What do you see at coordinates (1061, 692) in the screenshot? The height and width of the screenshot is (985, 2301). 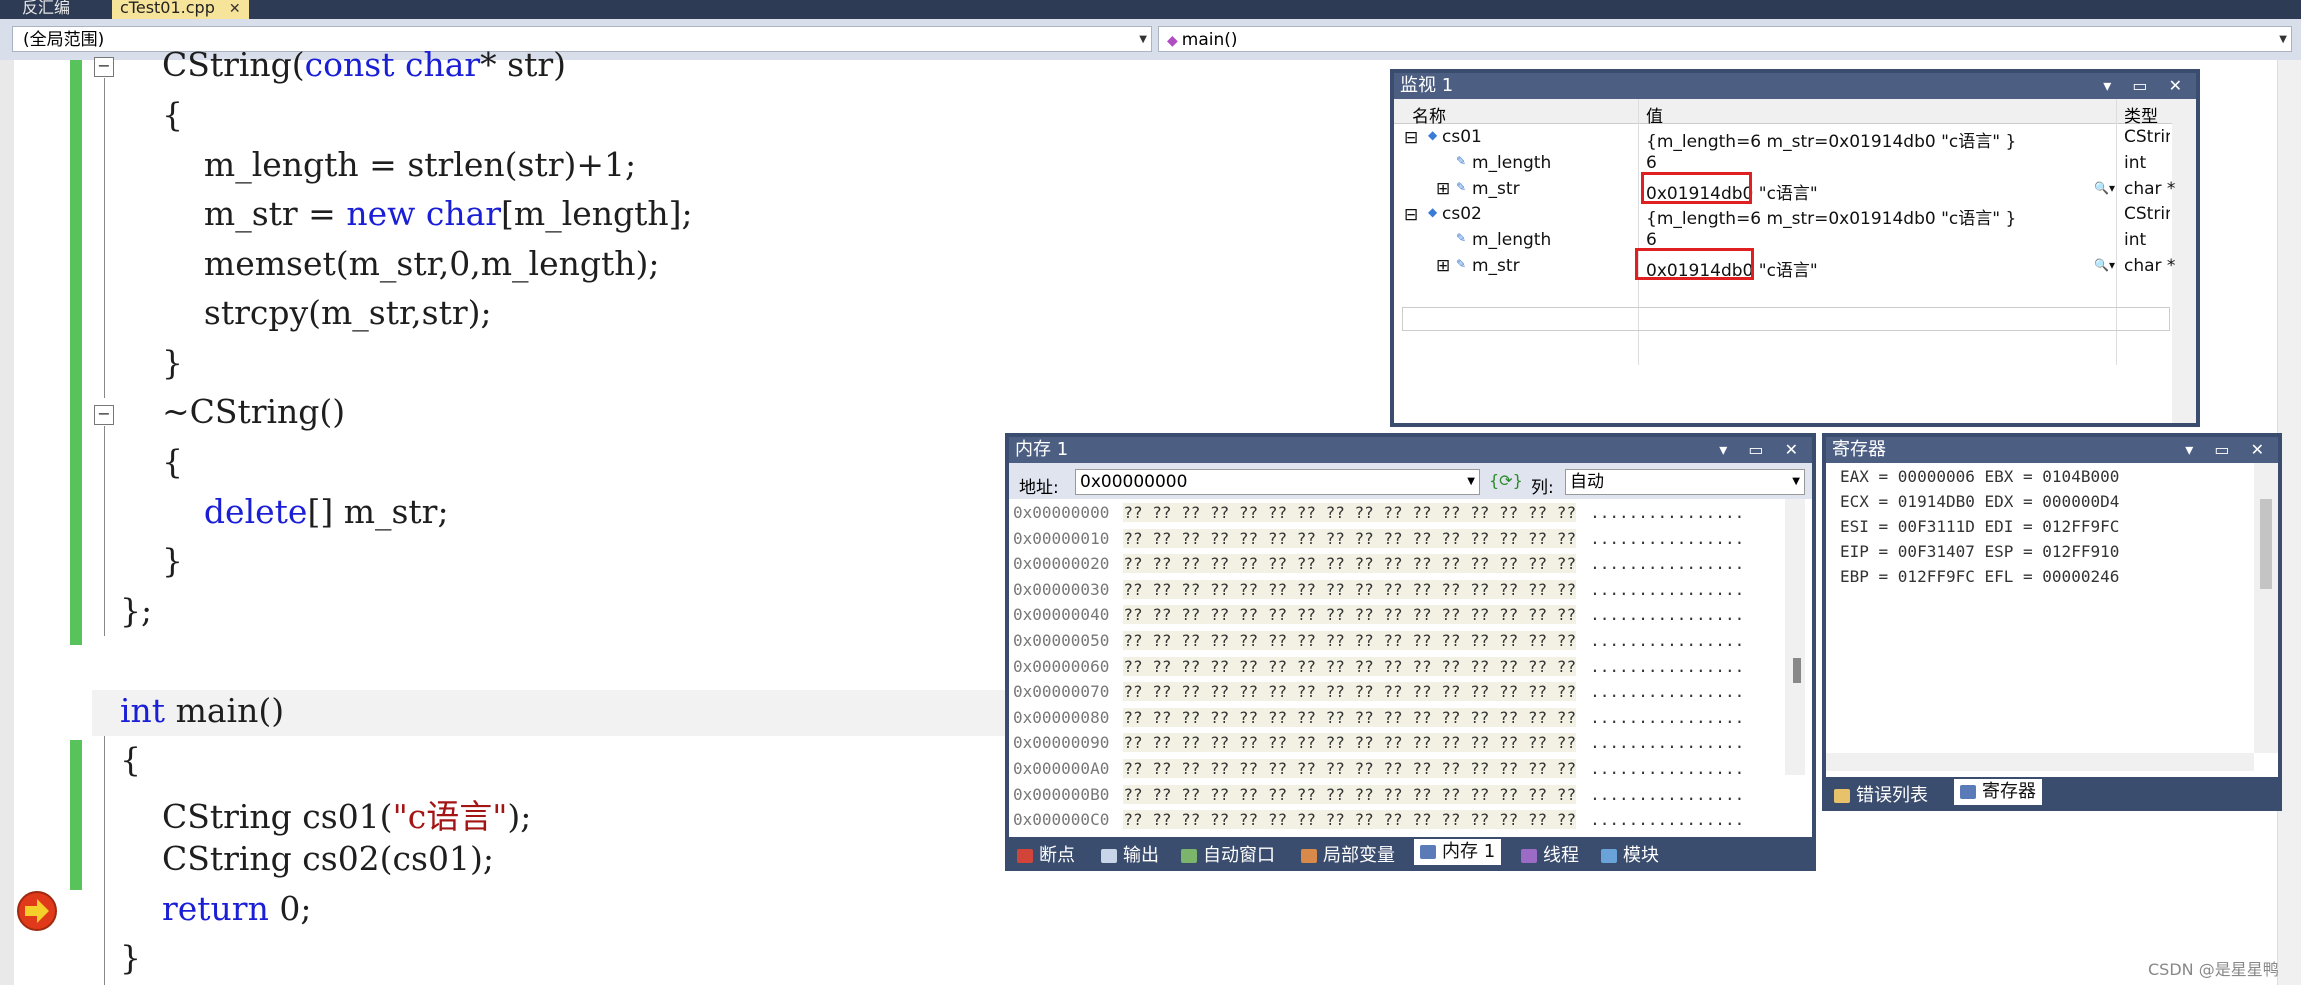 I see `memory-address: 0x00000070` at bounding box center [1061, 692].